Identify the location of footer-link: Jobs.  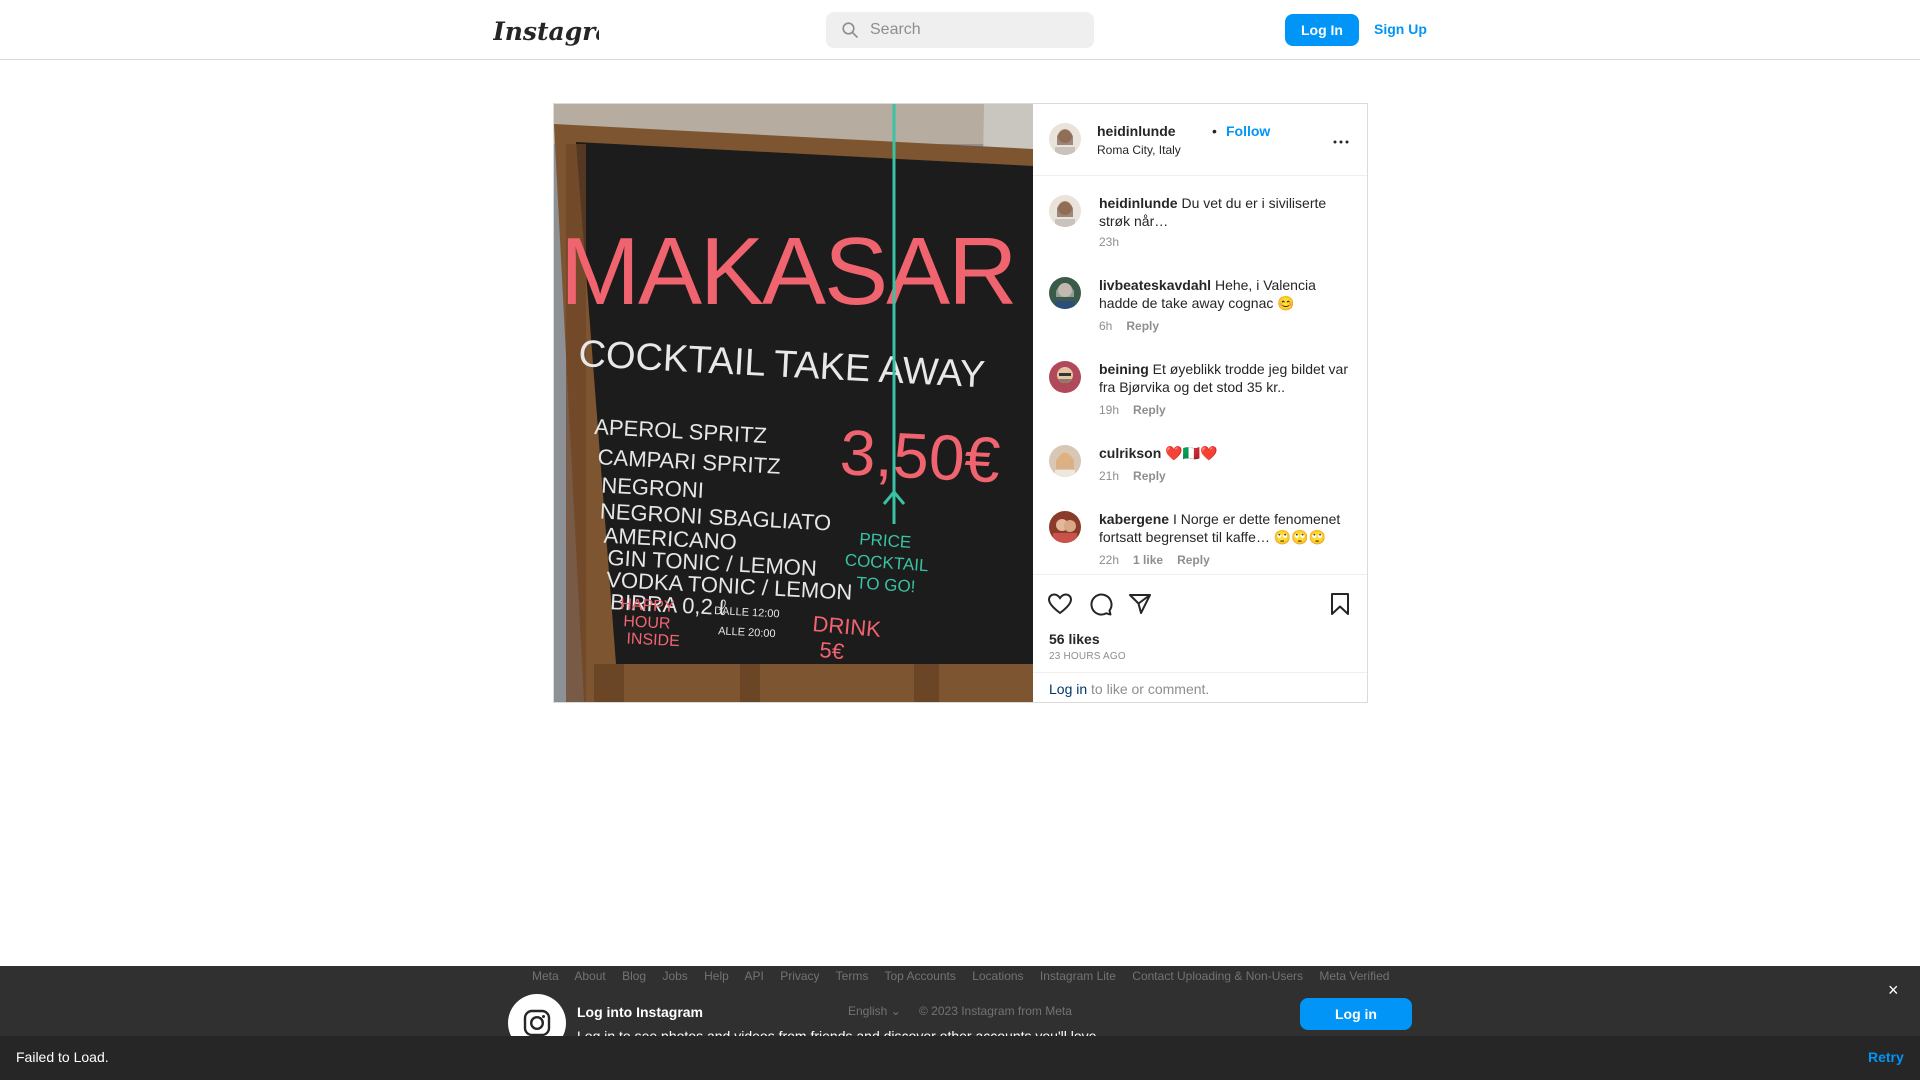
(674, 976).